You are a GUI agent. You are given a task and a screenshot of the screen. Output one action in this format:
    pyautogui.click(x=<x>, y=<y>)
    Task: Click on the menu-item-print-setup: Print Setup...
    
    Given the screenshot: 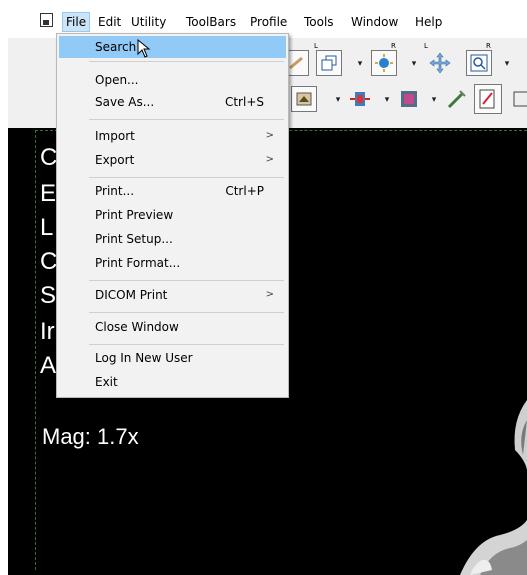 What is the action you would take?
    pyautogui.click(x=172, y=239)
    